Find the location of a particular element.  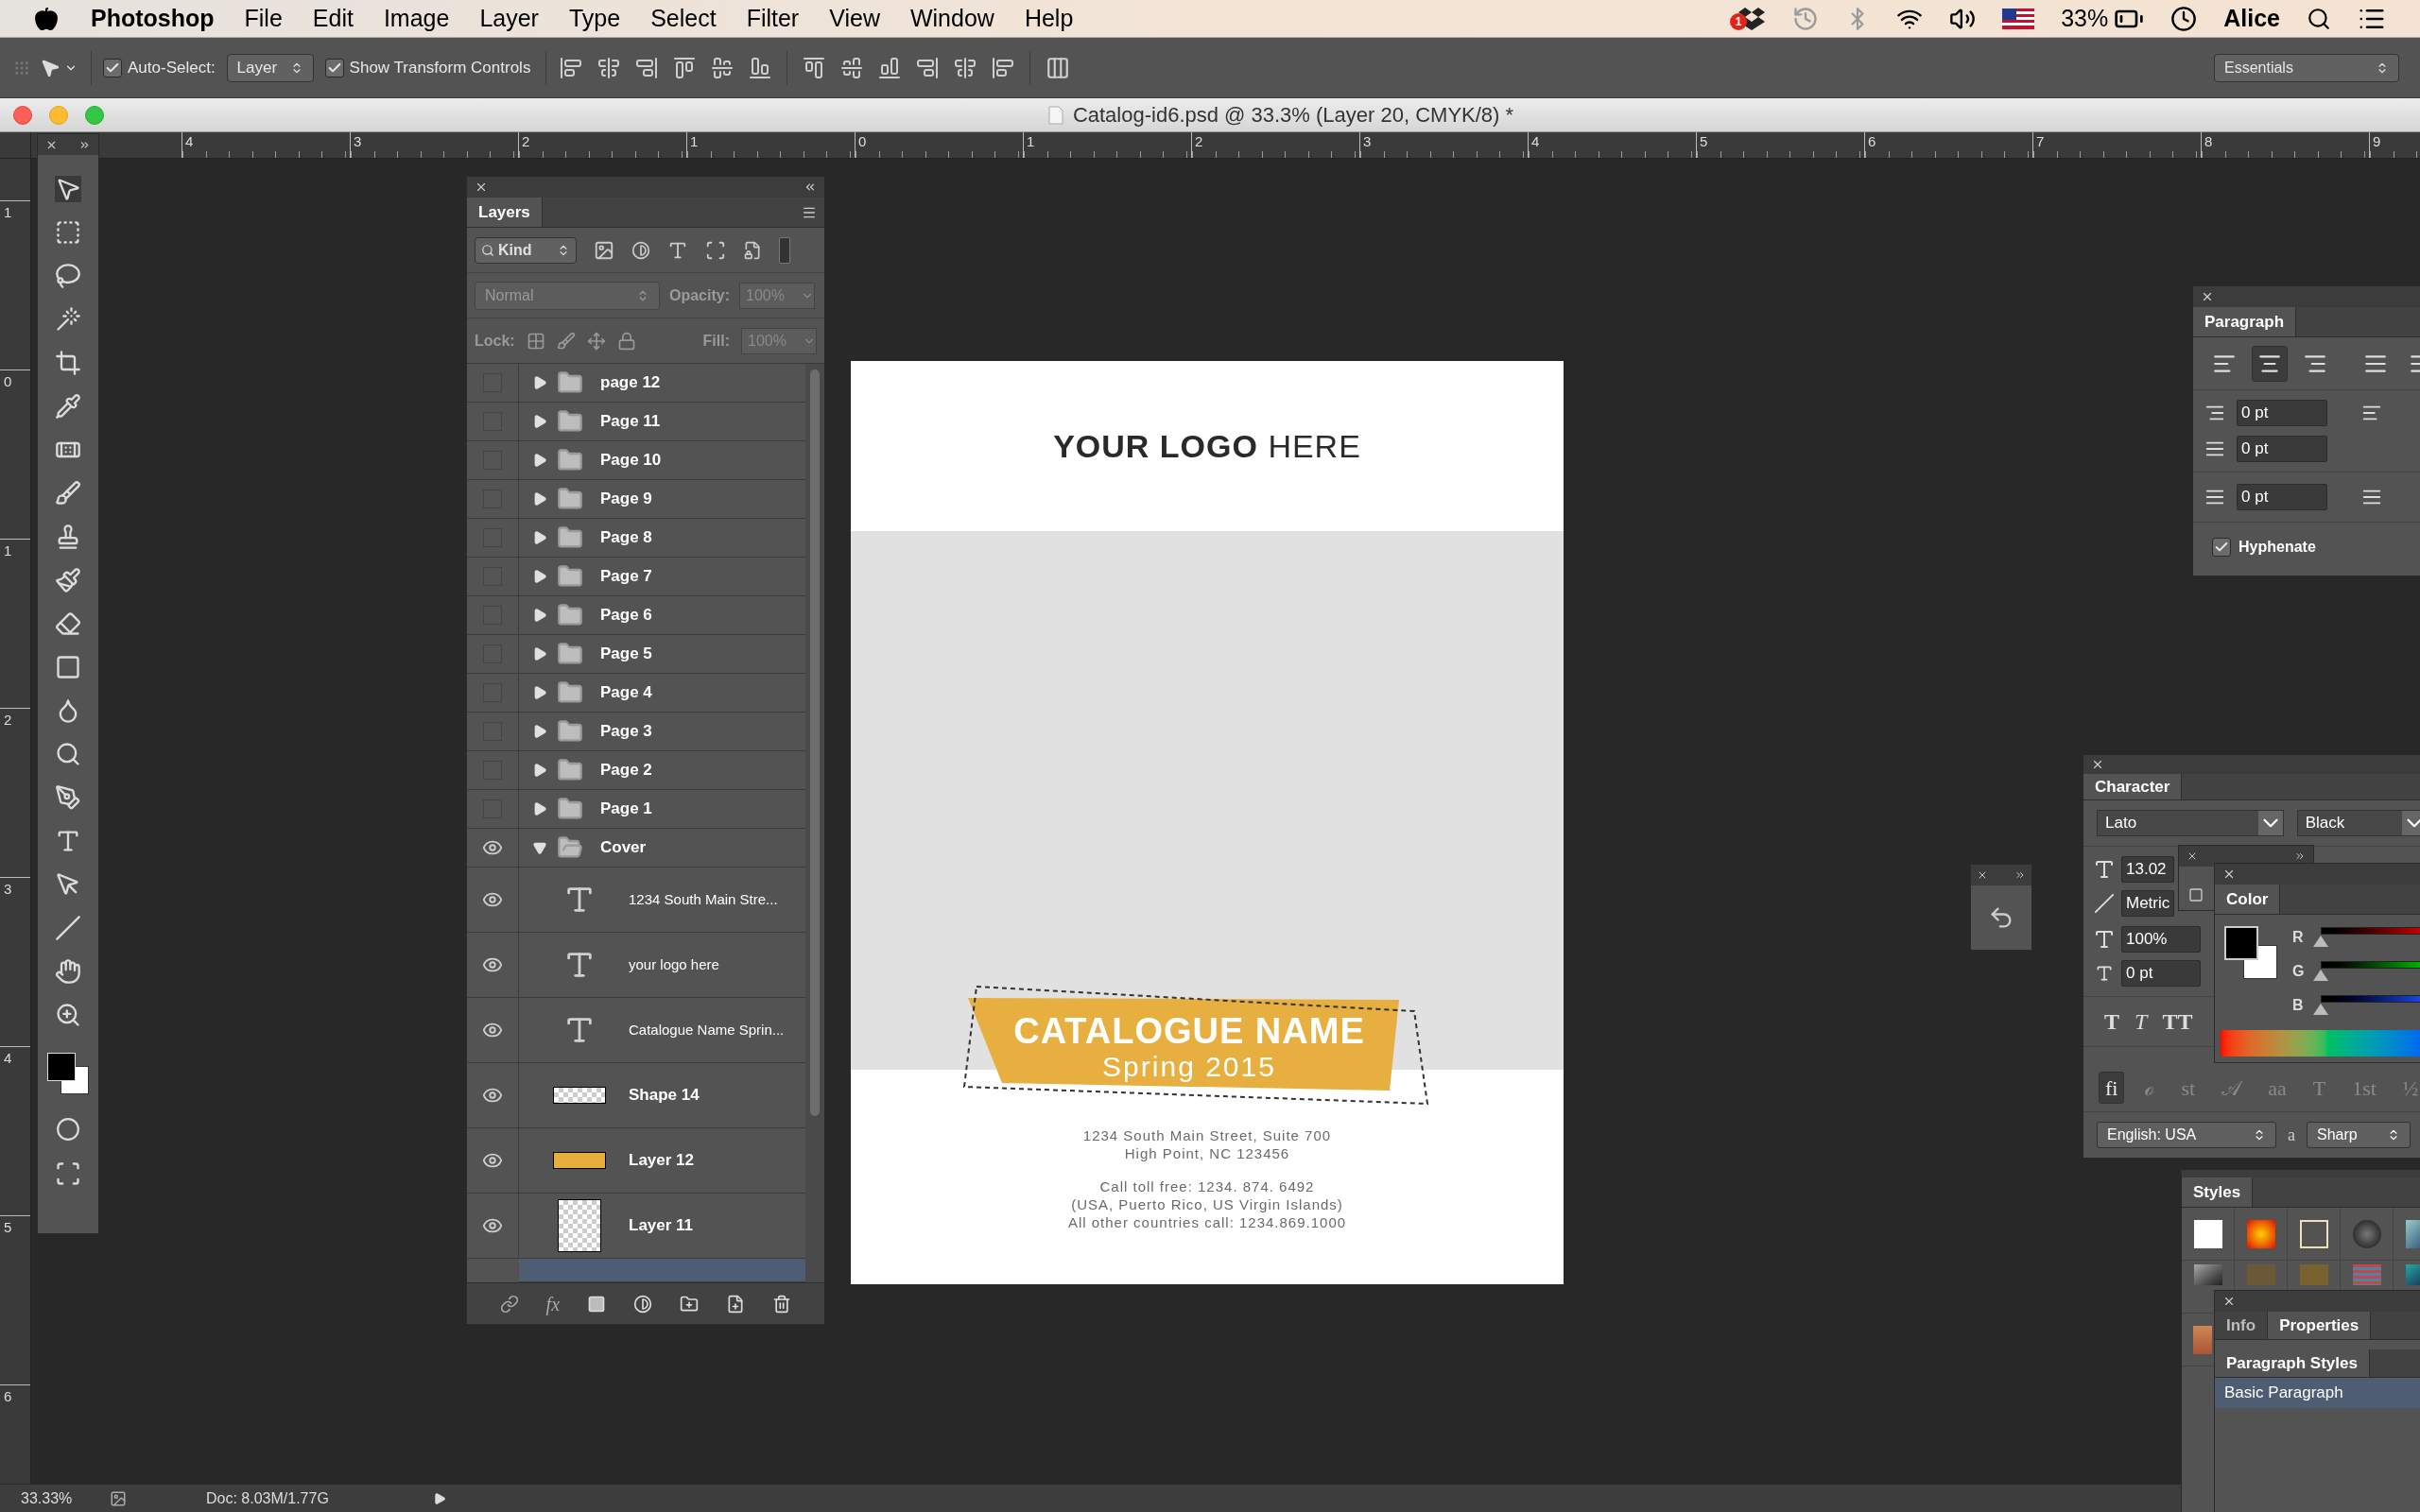

space-before-field: 0 pt is located at coordinates (2282, 497).